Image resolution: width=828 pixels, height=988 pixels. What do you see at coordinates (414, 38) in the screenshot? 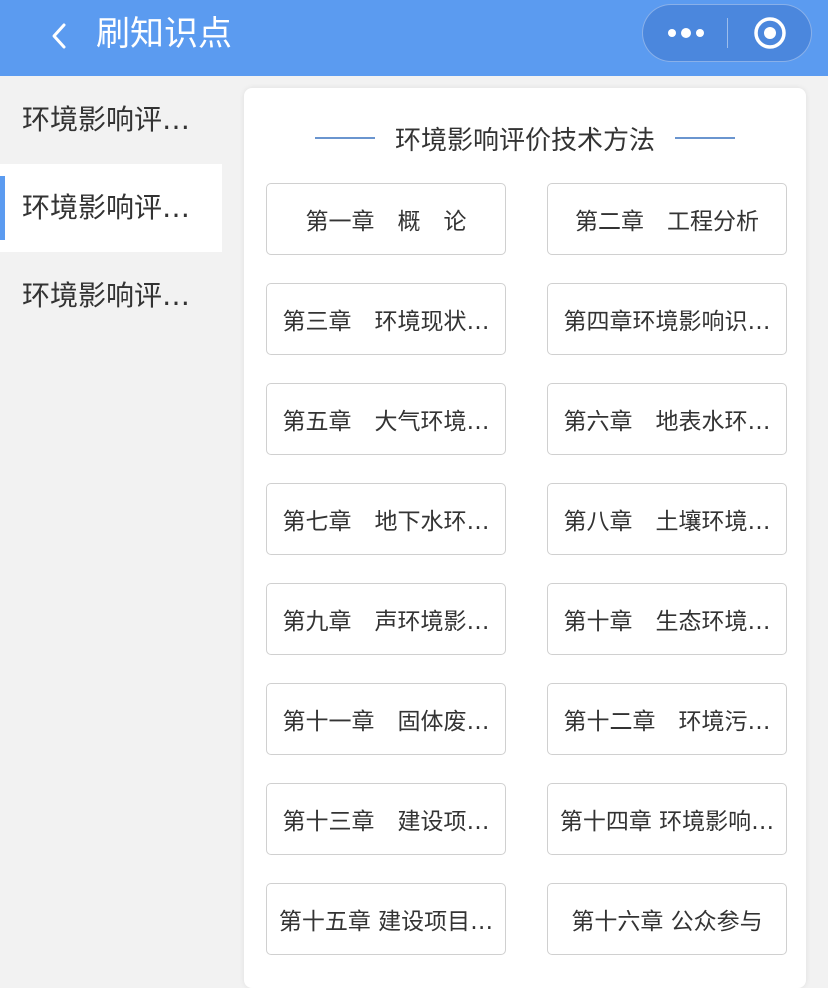
I see `top-nav-bar: 刷知识点` at bounding box center [414, 38].